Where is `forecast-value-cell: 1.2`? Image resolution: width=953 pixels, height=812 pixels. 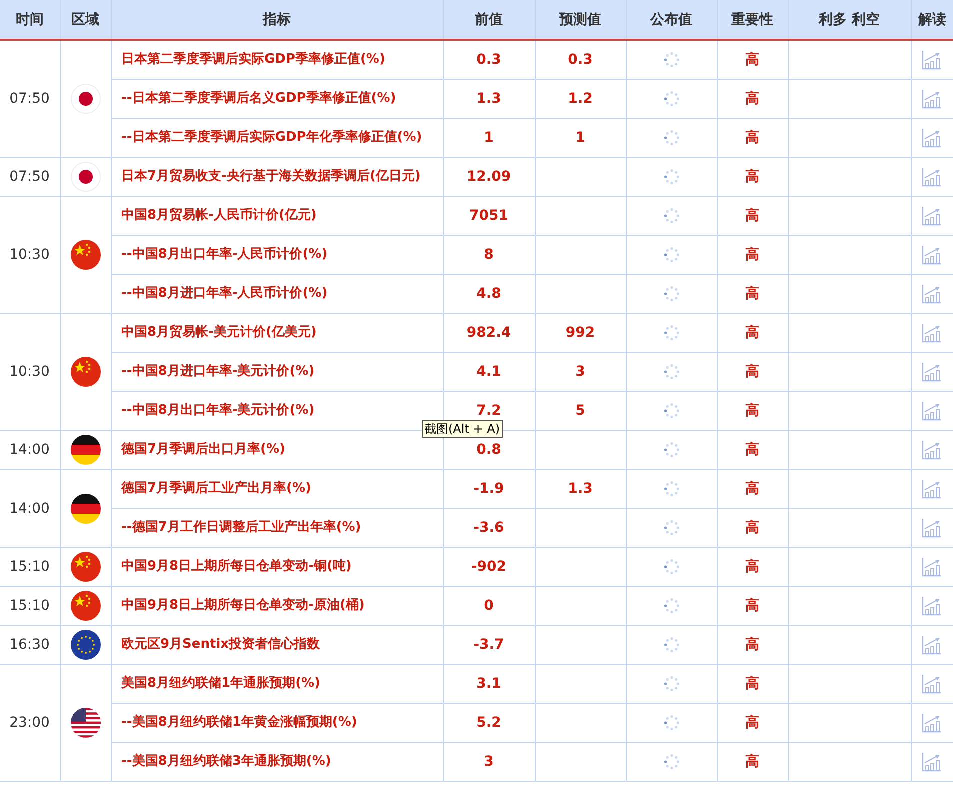 forecast-value-cell: 1.2 is located at coordinates (580, 99).